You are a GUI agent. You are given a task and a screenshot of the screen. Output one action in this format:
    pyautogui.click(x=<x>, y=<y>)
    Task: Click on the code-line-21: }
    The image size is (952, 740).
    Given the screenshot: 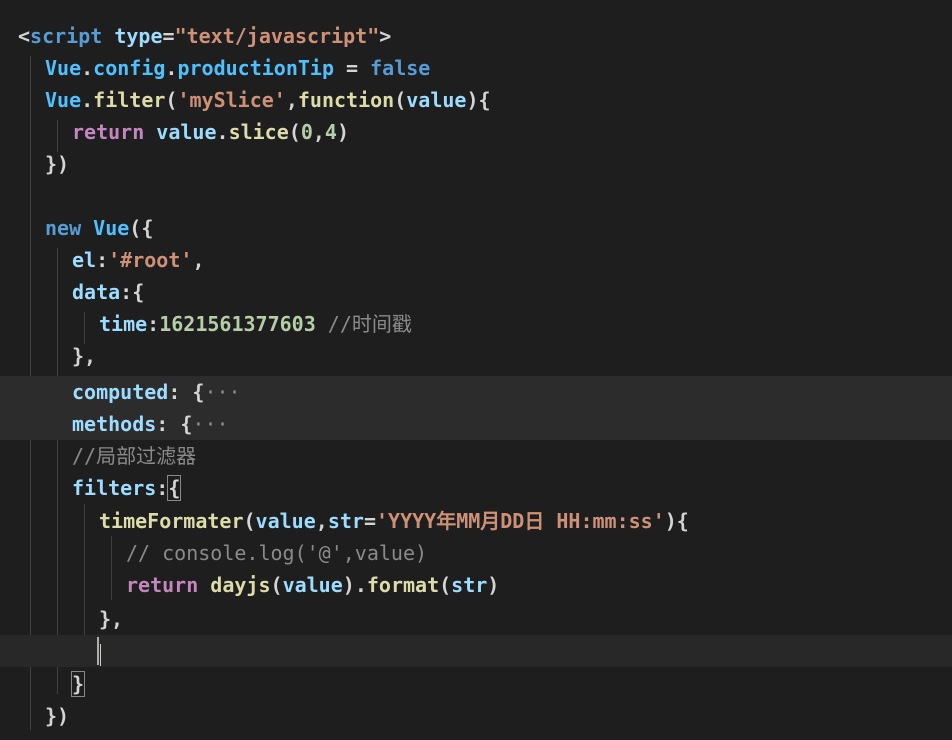 What is the action you would take?
    pyautogui.click(x=476, y=684)
    